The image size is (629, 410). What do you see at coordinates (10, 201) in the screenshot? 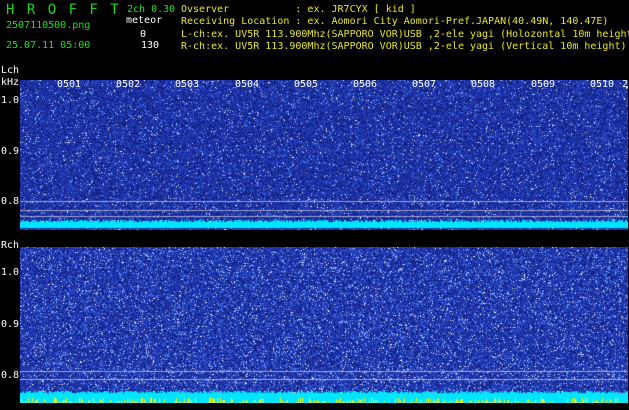
I see `lch-ytick-3: 0.8` at bounding box center [10, 201].